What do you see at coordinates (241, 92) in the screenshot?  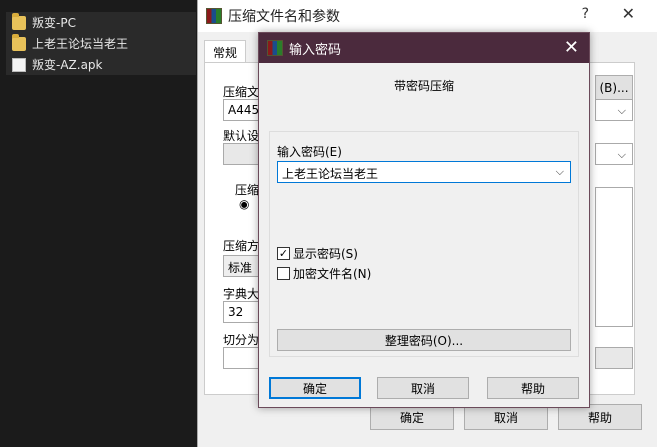 I see `archive-name-label: 压缩文` at bounding box center [241, 92].